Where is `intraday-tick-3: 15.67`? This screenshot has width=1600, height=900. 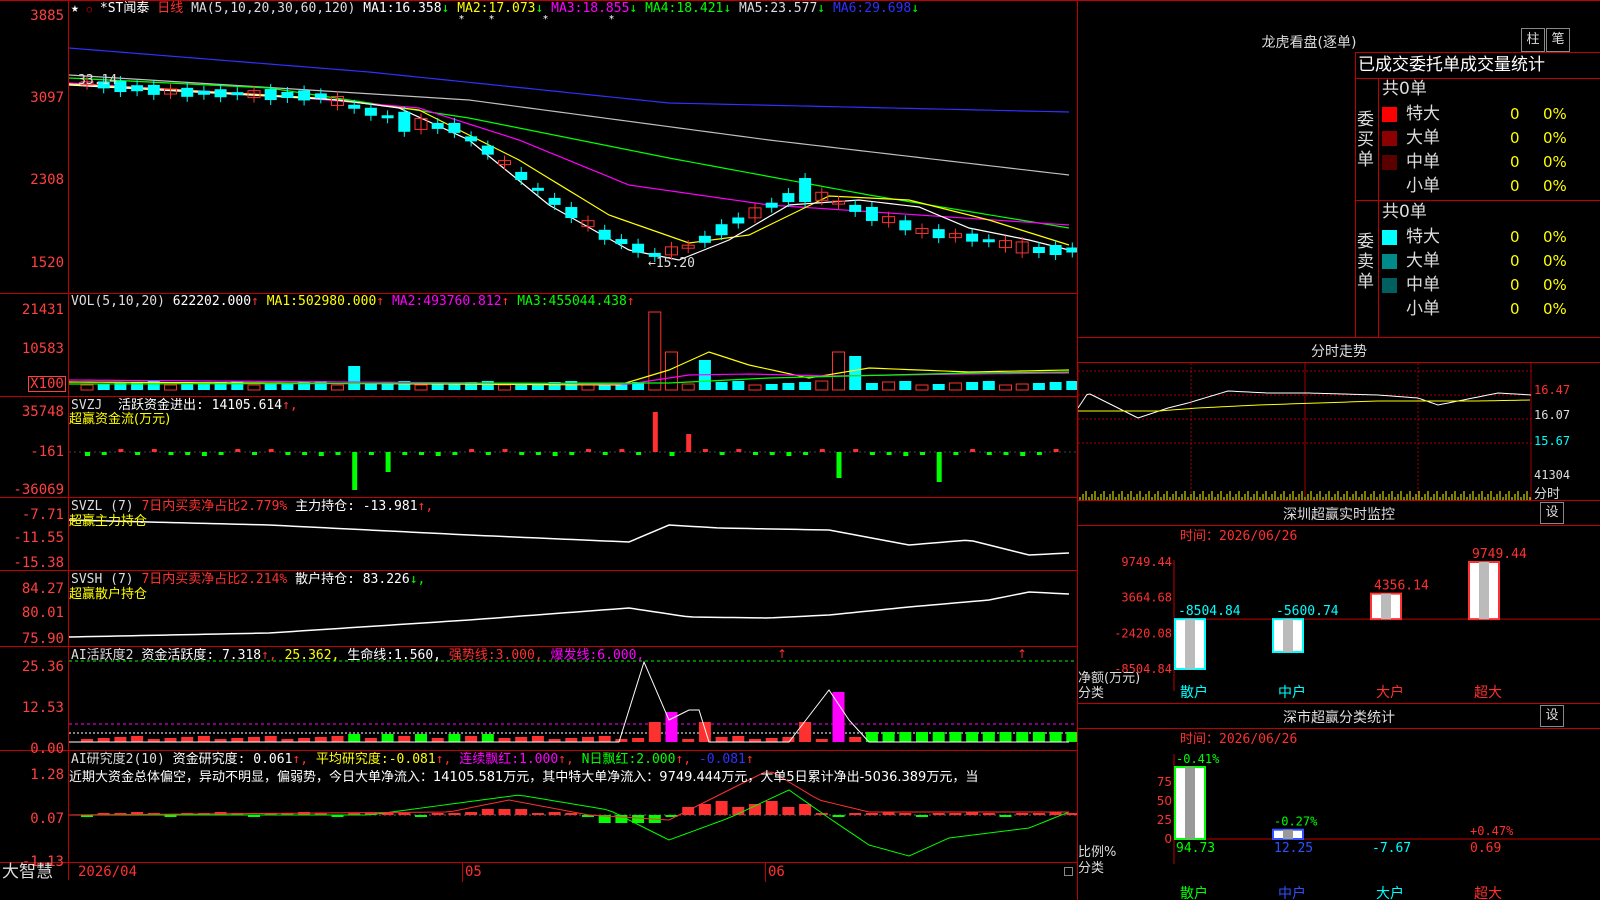
intraday-tick-3: 15.67 is located at coordinates (1552, 441).